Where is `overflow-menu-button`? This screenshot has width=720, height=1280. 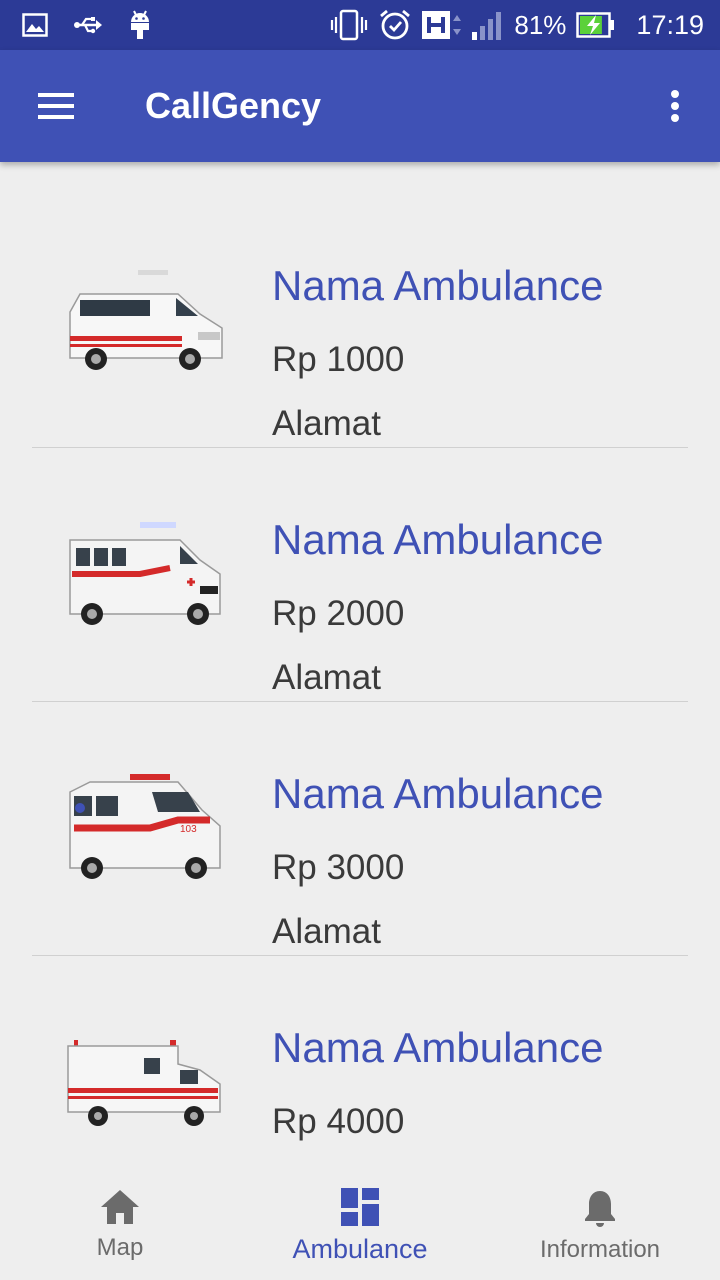
overflow-menu-button is located at coordinates (675, 106).